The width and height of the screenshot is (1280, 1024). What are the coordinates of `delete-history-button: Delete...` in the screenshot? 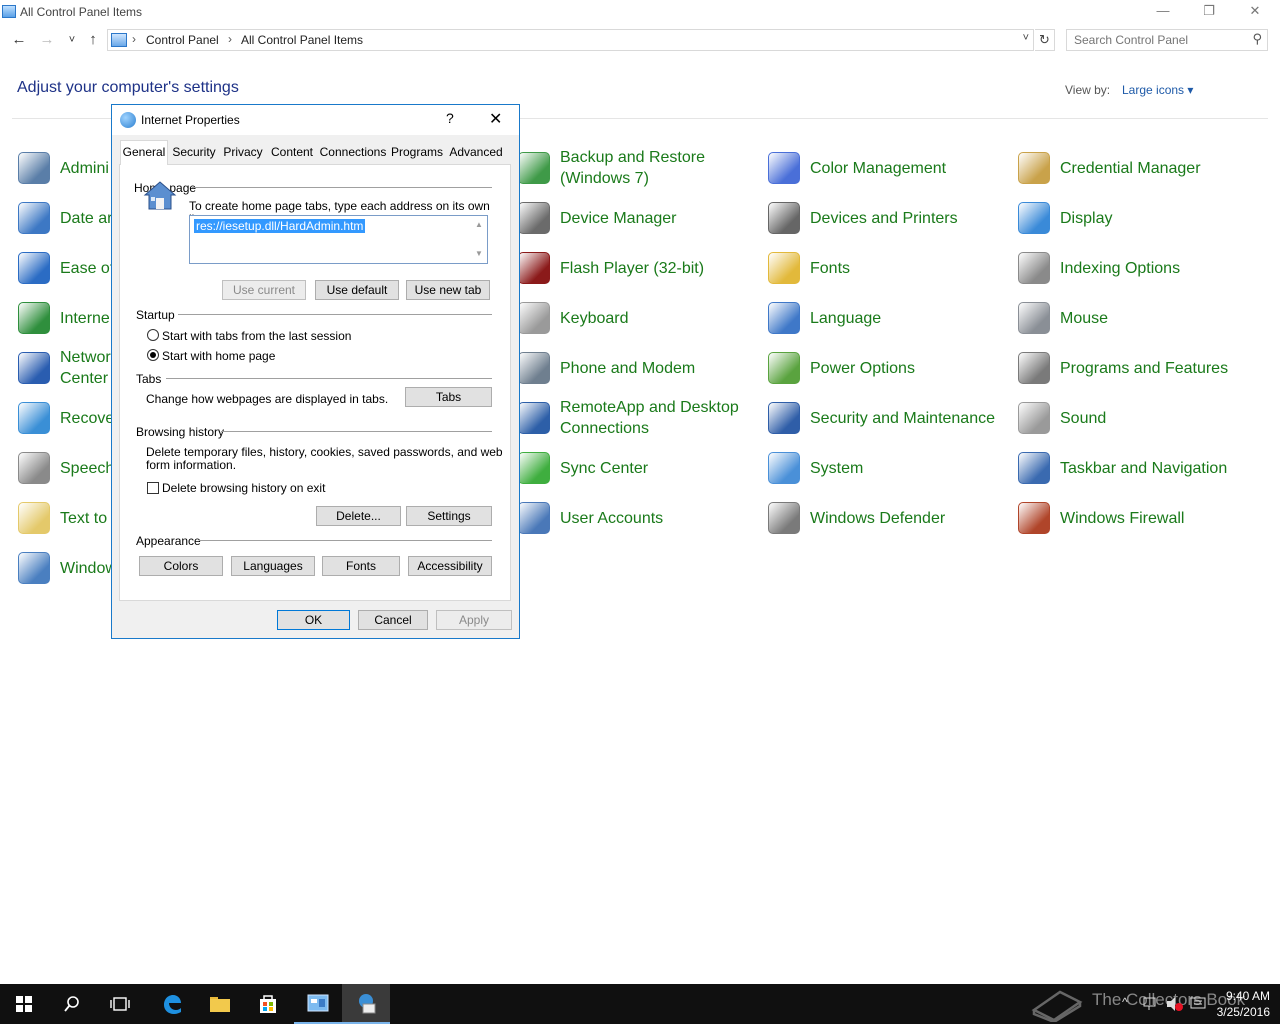 It's located at (358, 516).